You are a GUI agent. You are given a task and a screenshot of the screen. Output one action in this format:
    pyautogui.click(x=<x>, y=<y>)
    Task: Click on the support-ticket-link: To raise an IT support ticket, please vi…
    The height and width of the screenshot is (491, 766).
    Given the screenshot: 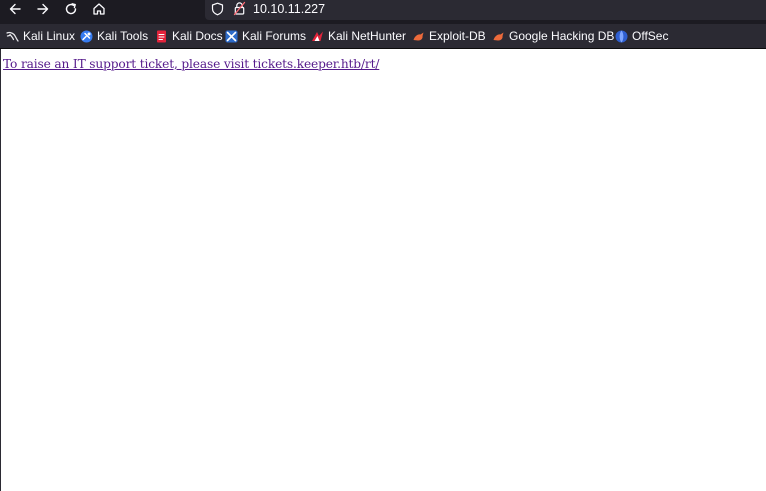 What is the action you would take?
    pyautogui.click(x=191, y=64)
    